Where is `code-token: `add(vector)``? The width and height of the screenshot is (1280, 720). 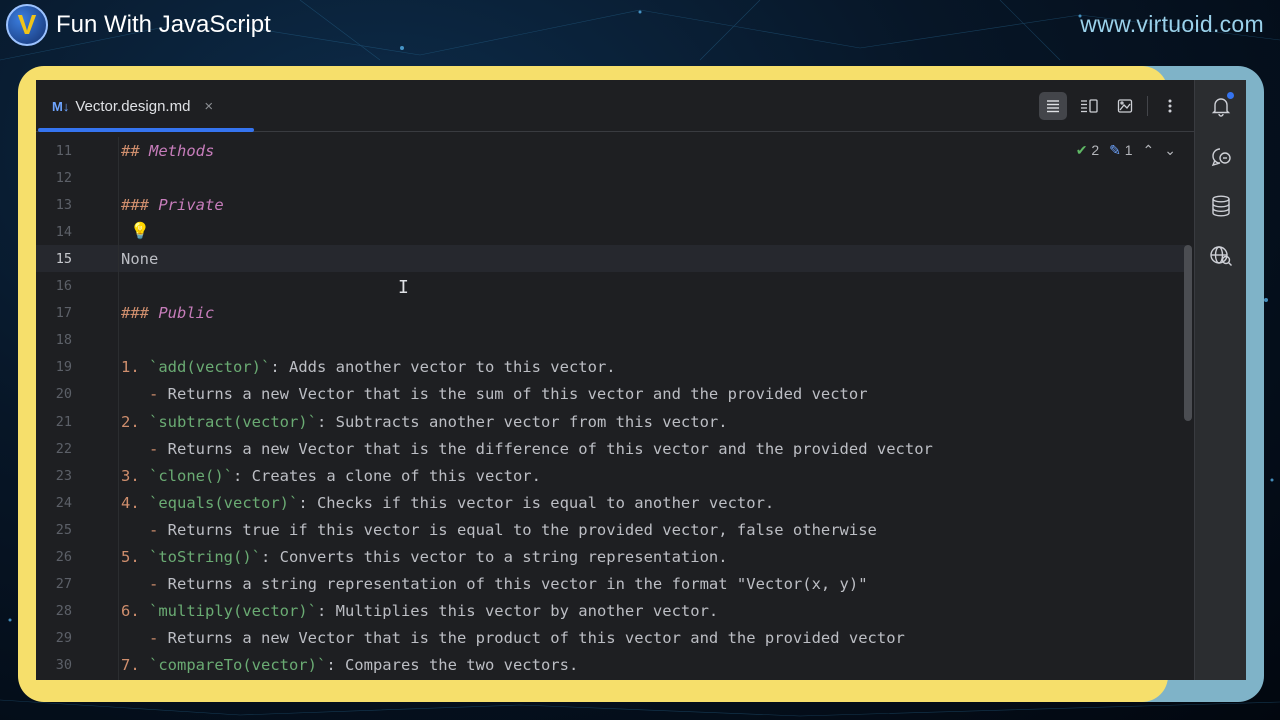
code-token: `add(vector)` is located at coordinates (210, 367).